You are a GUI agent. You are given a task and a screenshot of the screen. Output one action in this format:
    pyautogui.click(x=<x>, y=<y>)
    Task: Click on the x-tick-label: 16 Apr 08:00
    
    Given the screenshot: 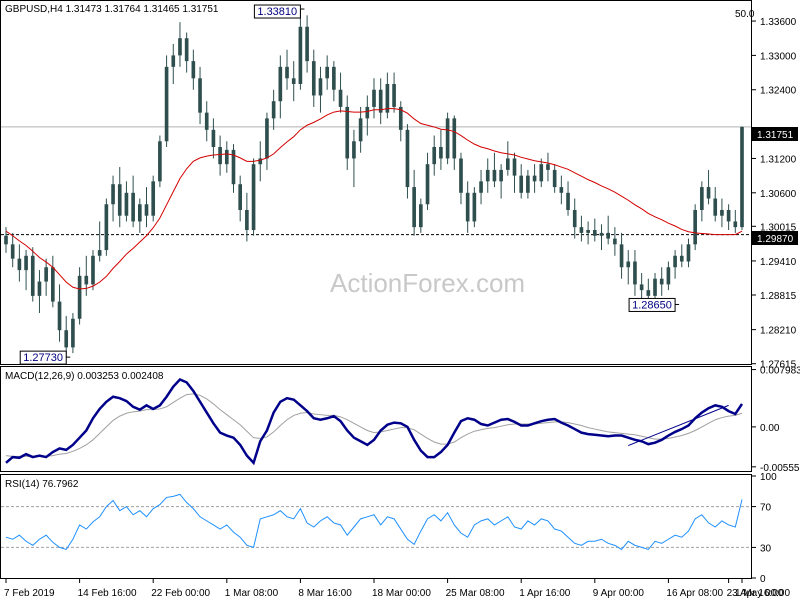 What is the action you would take?
    pyautogui.click(x=694, y=593)
    